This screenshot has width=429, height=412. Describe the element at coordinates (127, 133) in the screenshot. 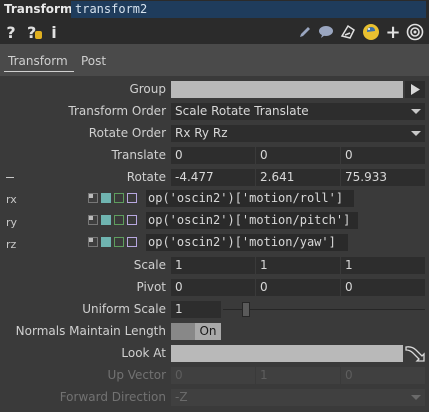

I see `rotate-order-label: Rotate Order` at that location.